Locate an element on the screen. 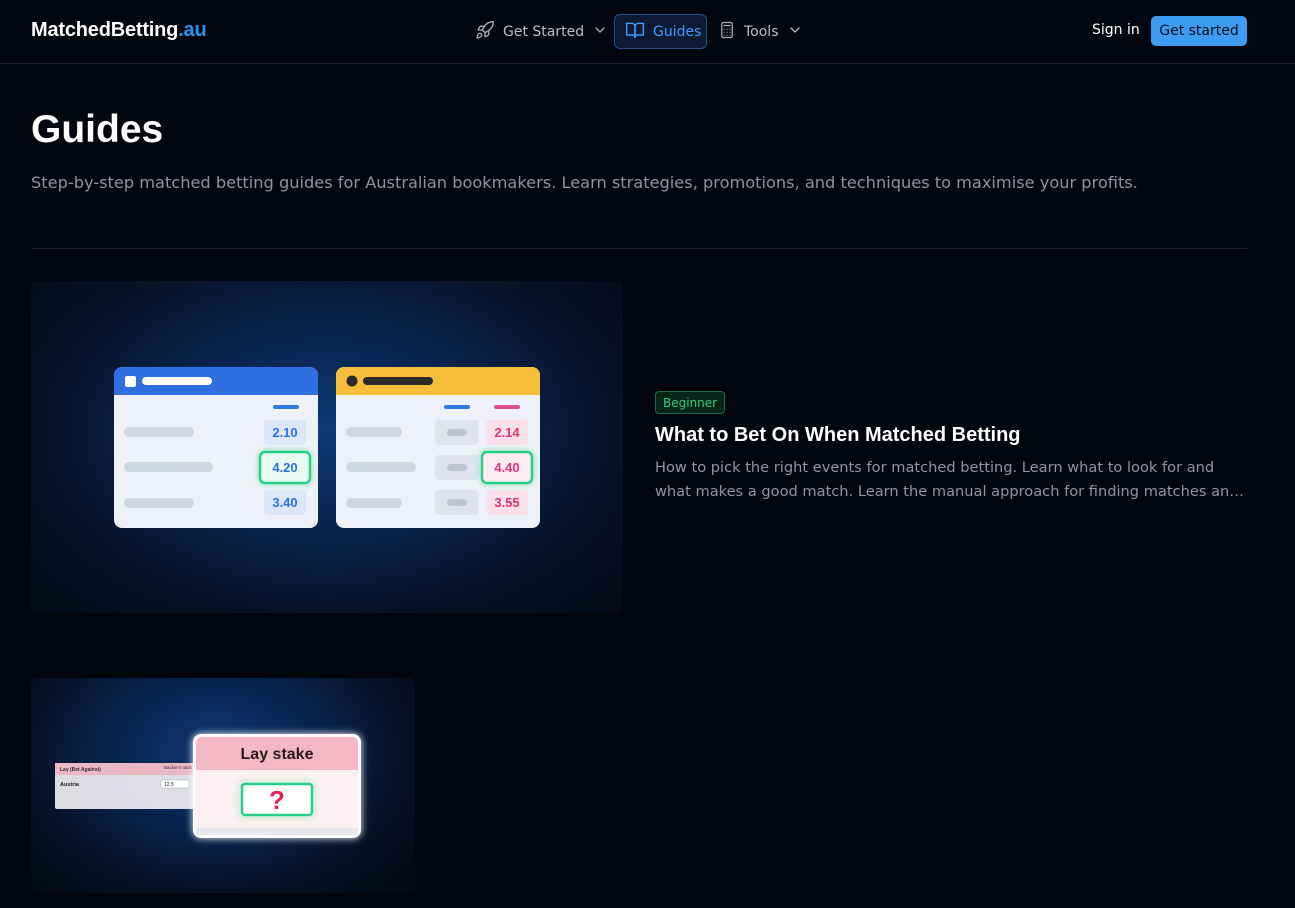 This screenshot has width=1295, height=908. lay-odds-2: 4.40 is located at coordinates (506, 467).